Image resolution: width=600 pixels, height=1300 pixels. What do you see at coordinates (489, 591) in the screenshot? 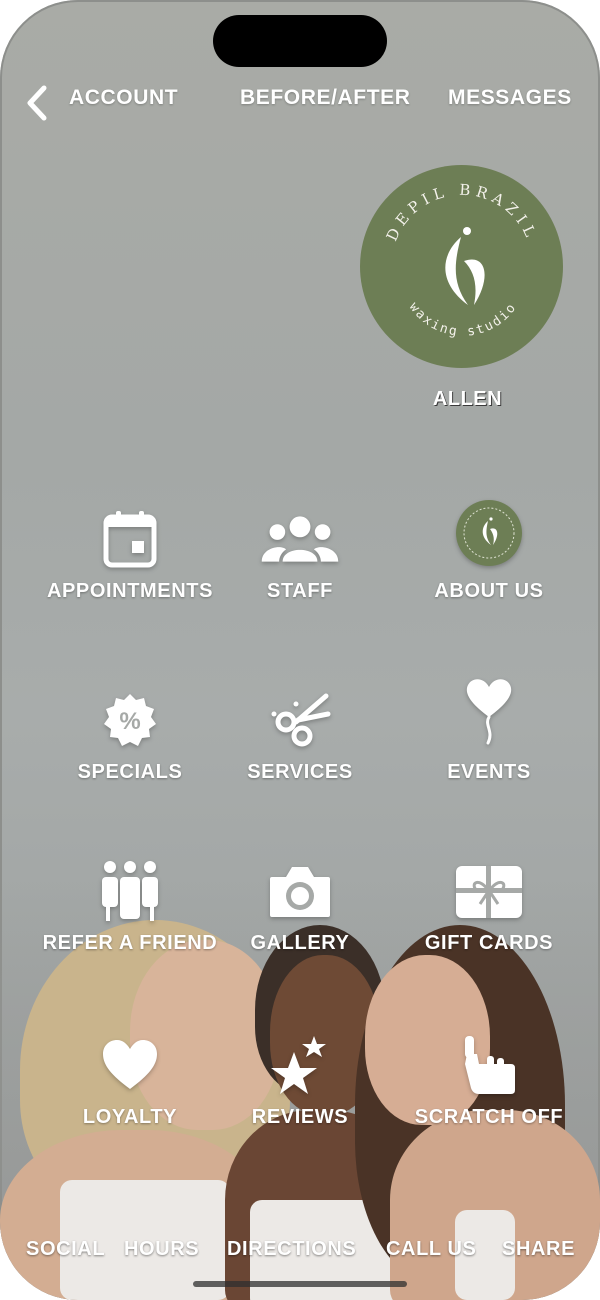
I see `about-us-label: ABOUT US` at bounding box center [489, 591].